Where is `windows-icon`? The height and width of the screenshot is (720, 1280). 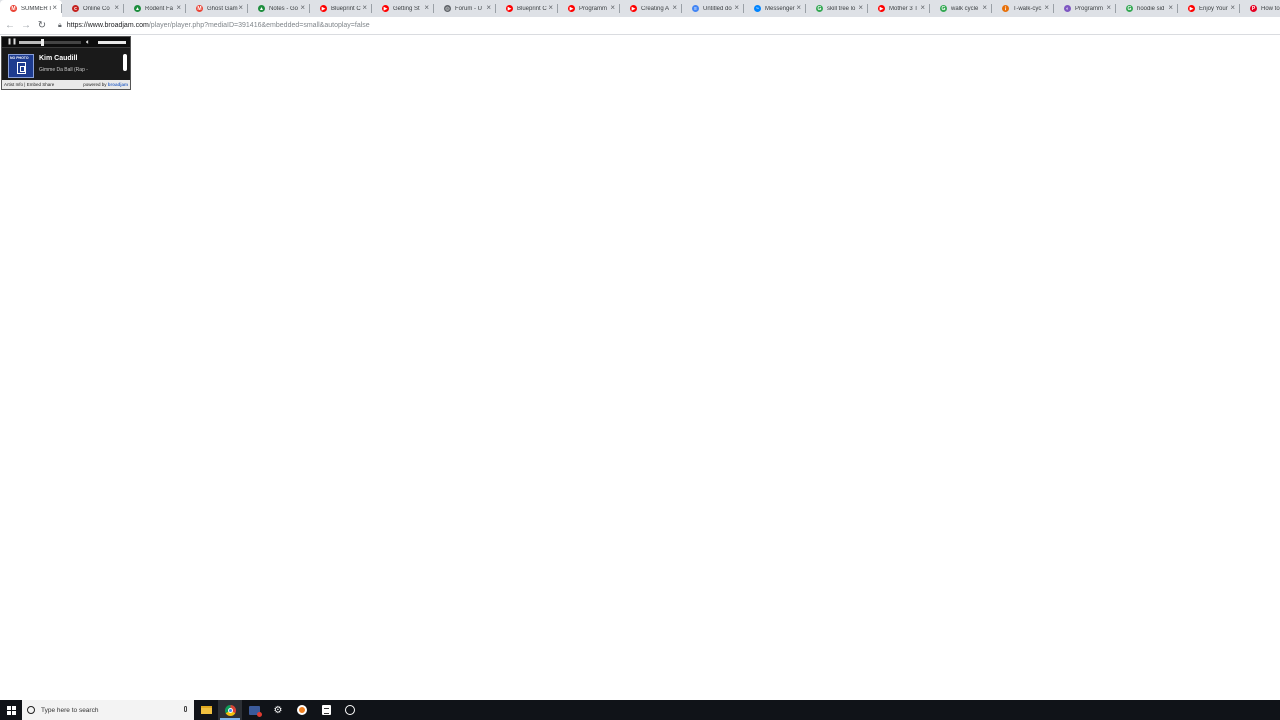
windows-icon is located at coordinates (11, 710).